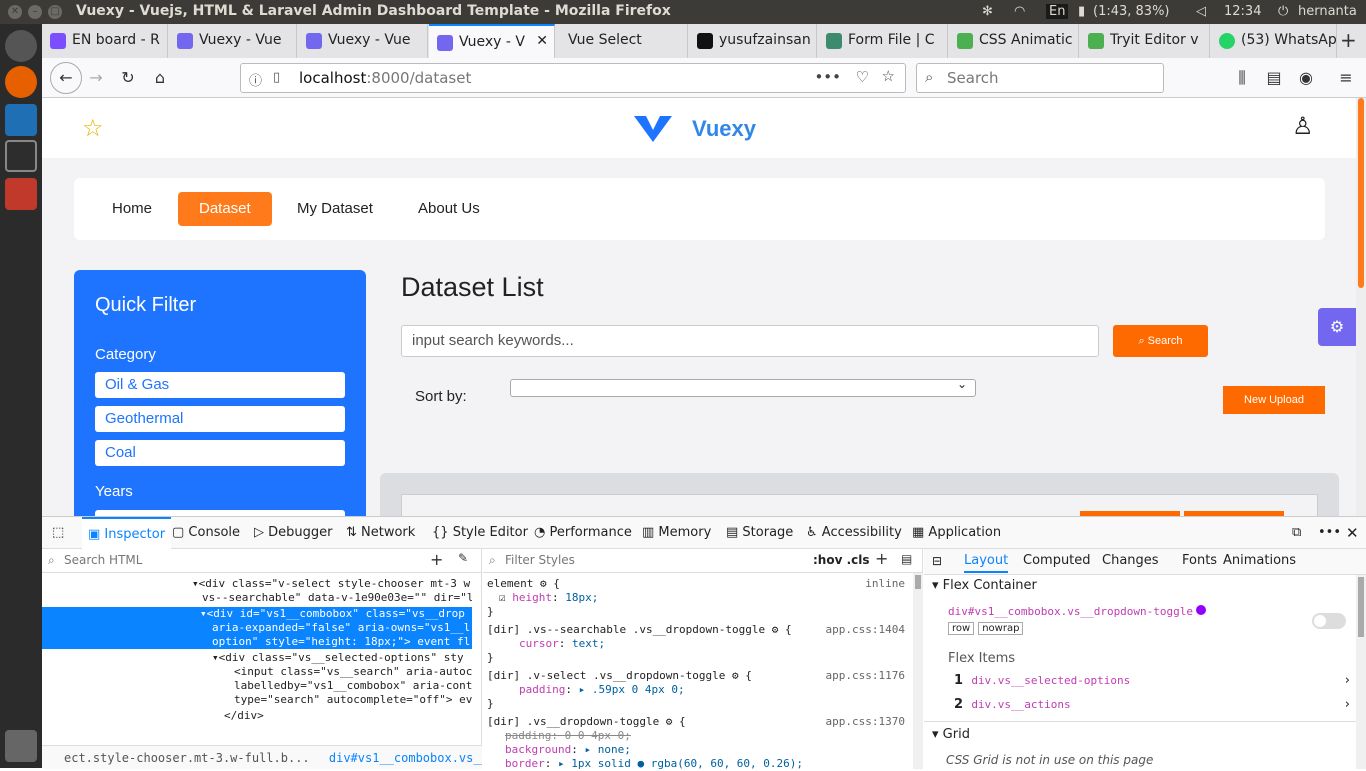 This screenshot has height=771, width=1366. Describe the element at coordinates (15, 12) in the screenshot. I see `close-window-icon: ✕` at that location.